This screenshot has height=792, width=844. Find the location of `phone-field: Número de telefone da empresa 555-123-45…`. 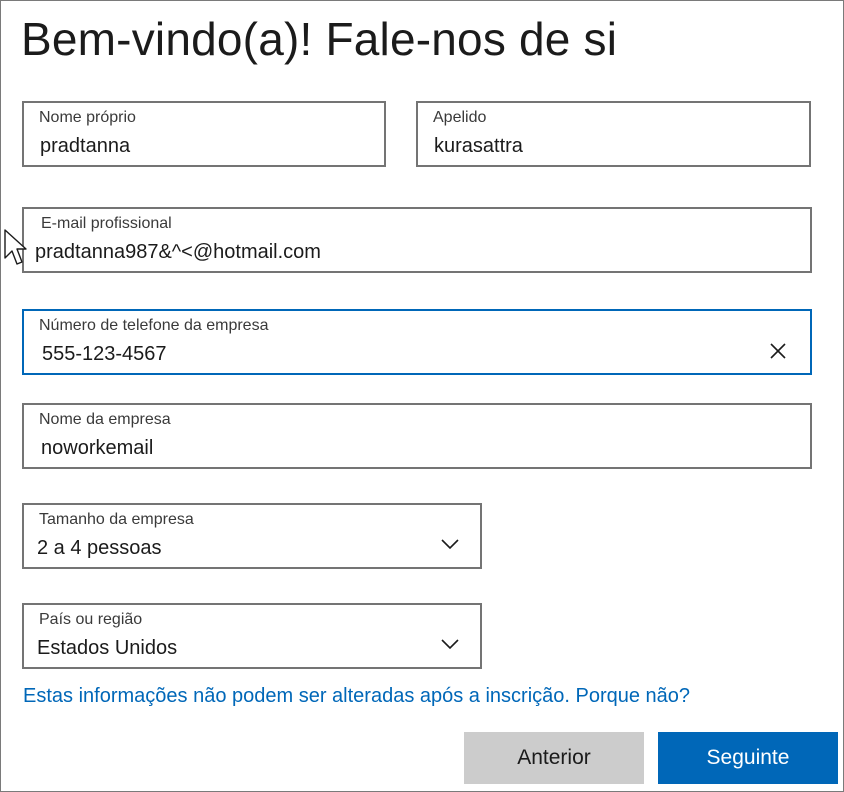

phone-field: Número de telefone da empresa 555-123-45… is located at coordinates (417, 342).